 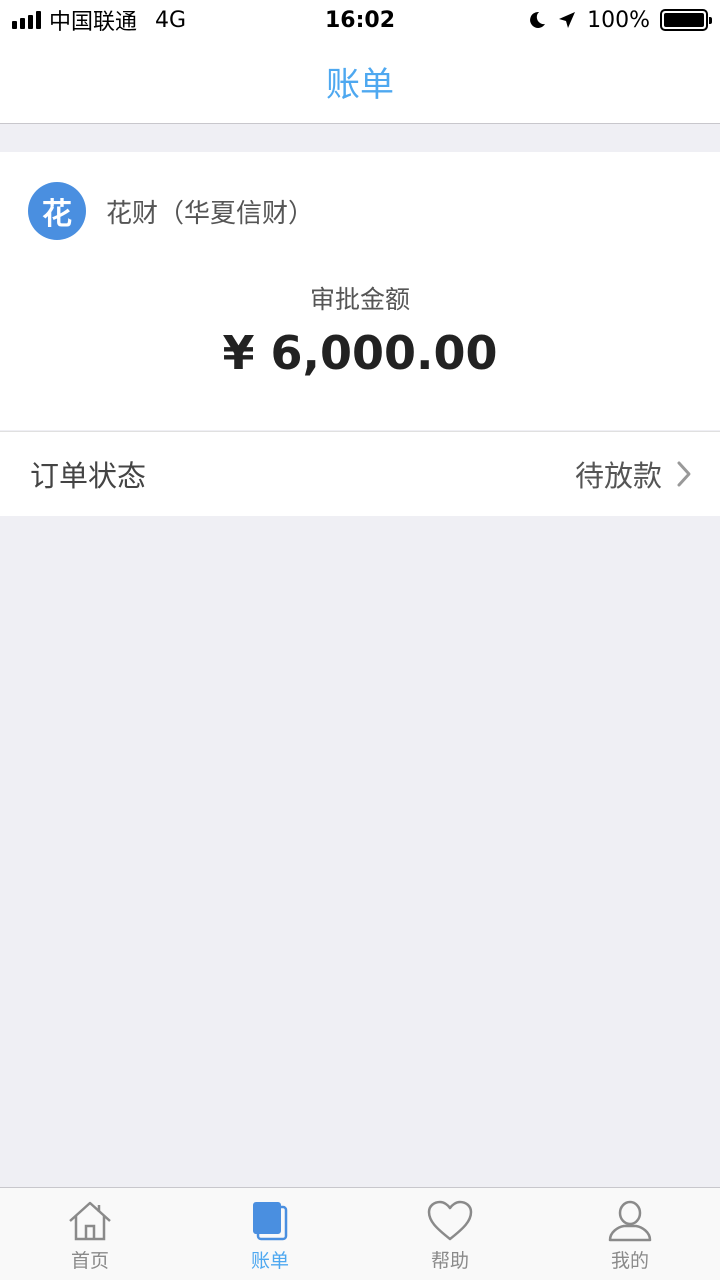 I want to click on user-icon, so click(x=630, y=1221).